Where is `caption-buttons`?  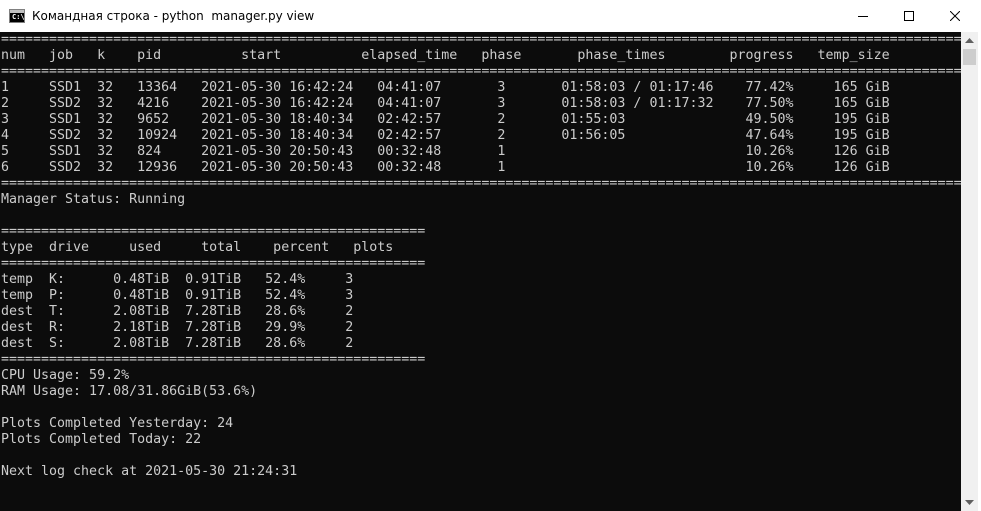
caption-buttons is located at coordinates (909, 16).